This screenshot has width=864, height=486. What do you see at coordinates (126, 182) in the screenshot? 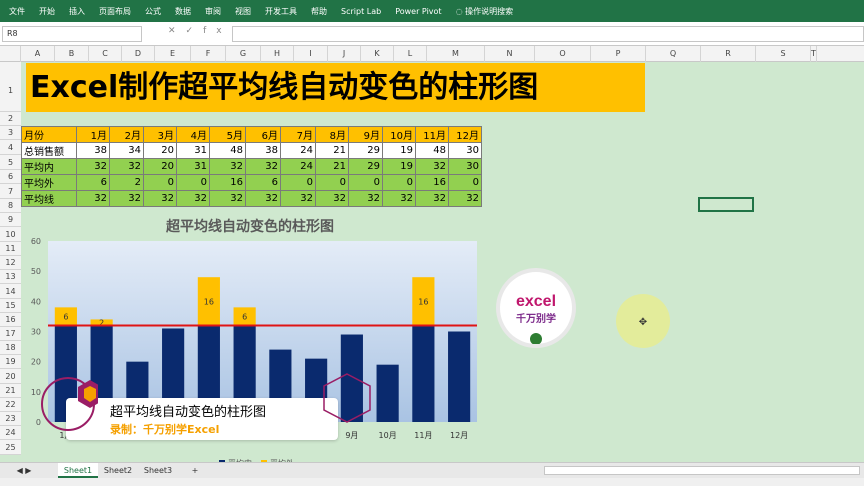
I see `table-cell: 2` at bounding box center [126, 182].